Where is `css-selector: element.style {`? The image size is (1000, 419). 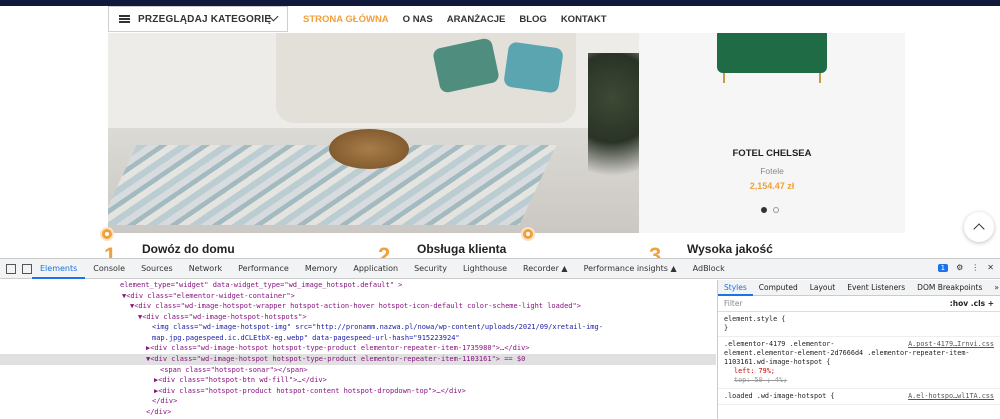 css-selector: element.style { is located at coordinates (755, 319).